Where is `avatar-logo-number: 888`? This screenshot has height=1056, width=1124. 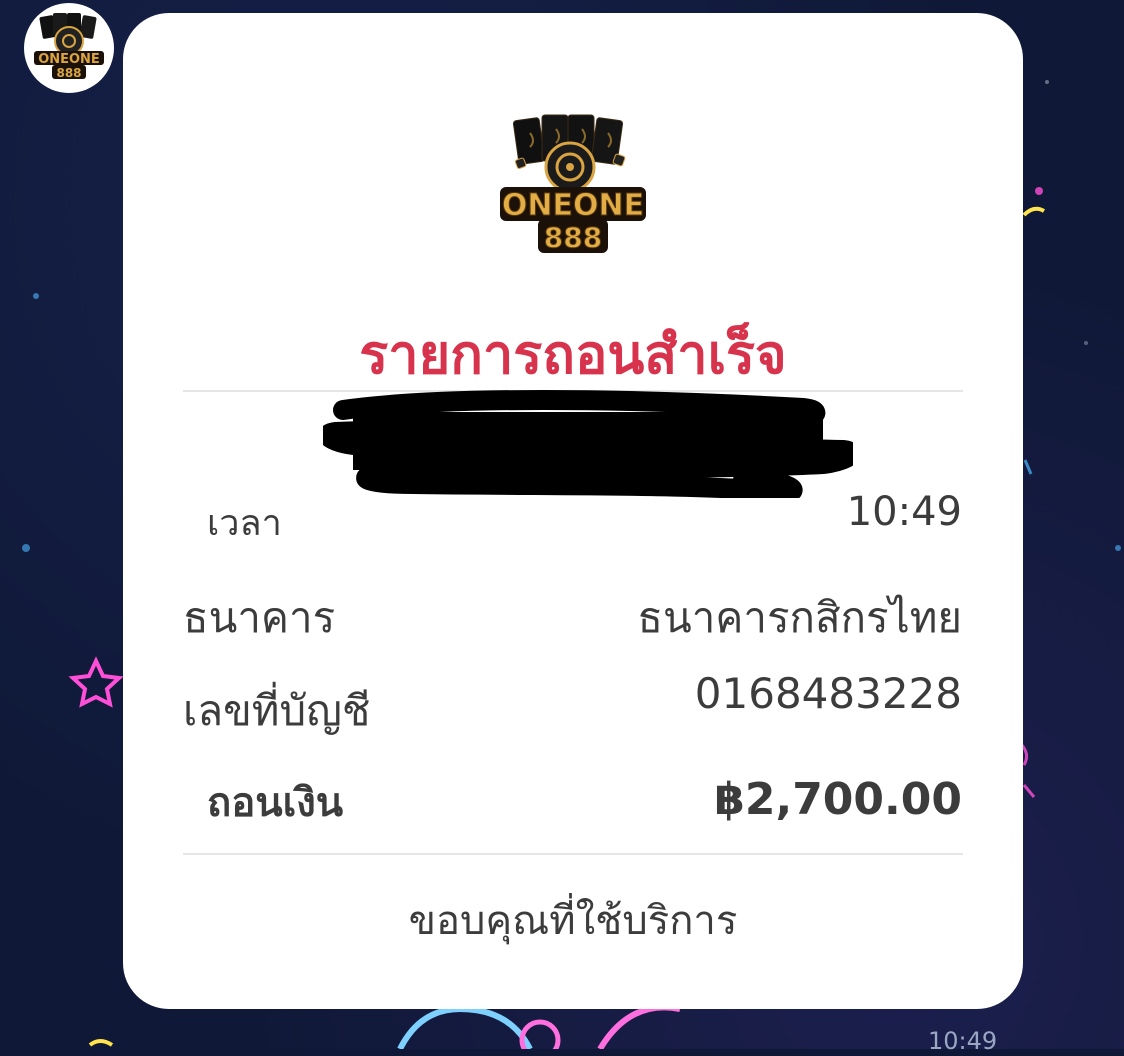
avatar-logo-number: 888 is located at coordinates (68, 73).